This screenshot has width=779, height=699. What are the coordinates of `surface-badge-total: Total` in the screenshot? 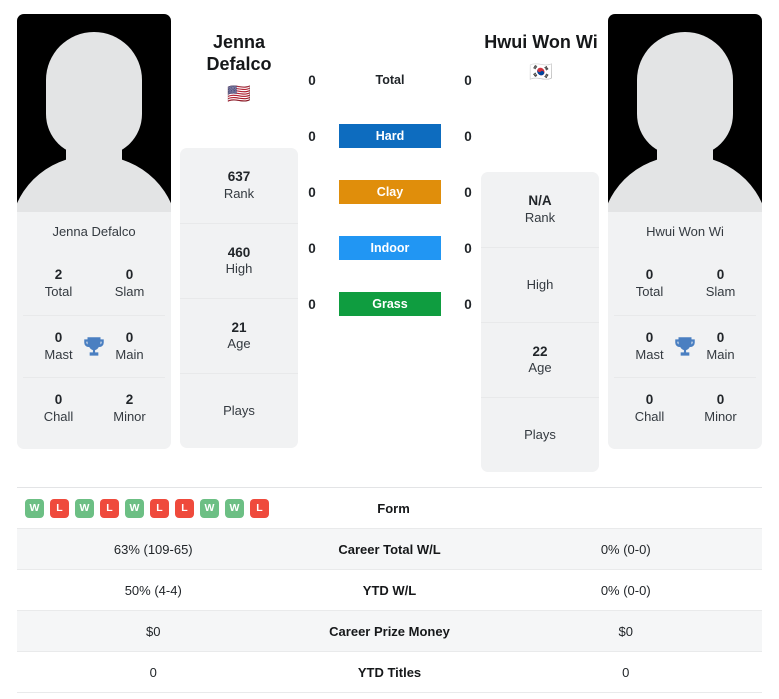 It's located at (390, 80).